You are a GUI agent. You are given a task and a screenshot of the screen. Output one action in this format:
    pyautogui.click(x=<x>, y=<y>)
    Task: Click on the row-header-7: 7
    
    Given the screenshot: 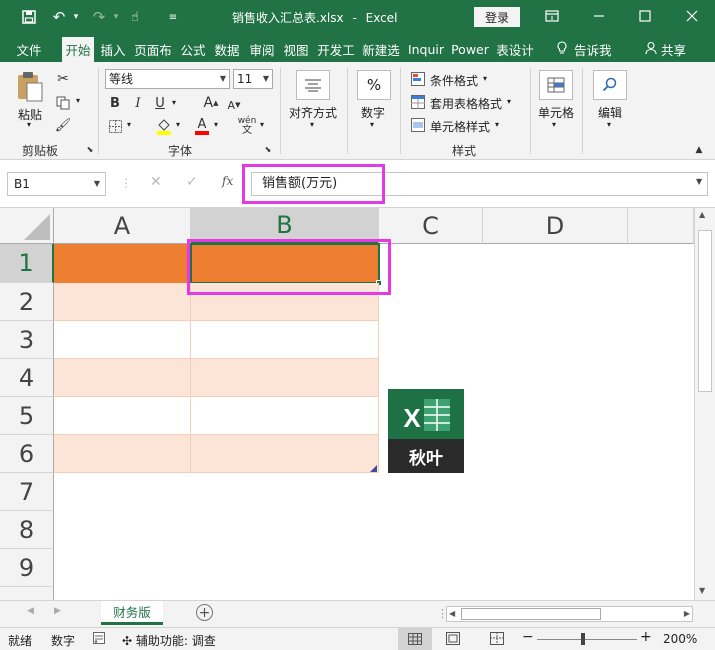 What is the action you would take?
    pyautogui.click(x=27, y=492)
    